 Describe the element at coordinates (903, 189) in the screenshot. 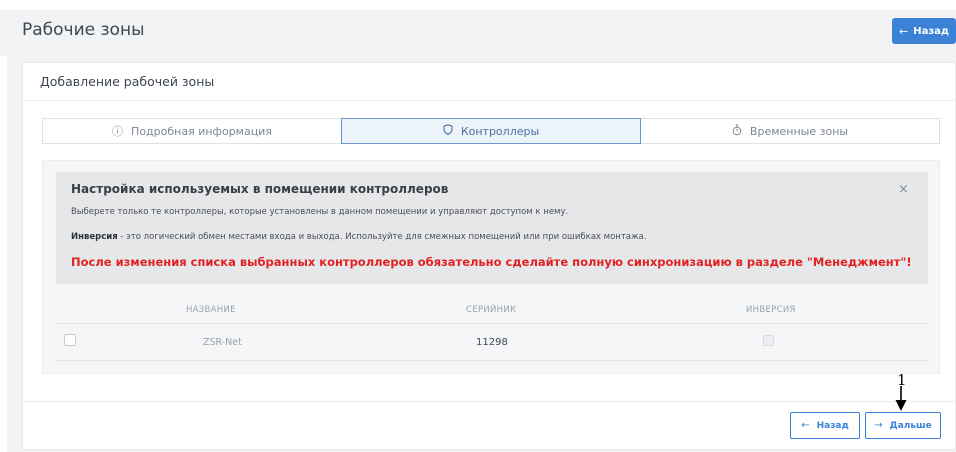

I see `close-icon: ×` at that location.